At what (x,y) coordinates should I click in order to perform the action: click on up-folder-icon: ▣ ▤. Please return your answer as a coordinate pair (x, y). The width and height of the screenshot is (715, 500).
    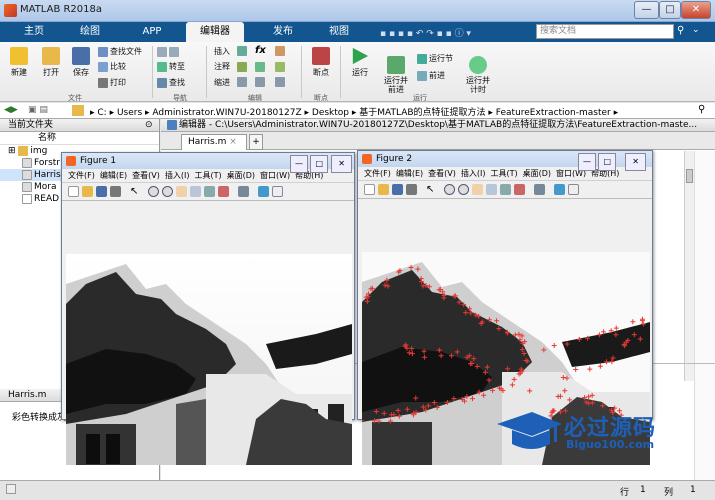
    Looking at the image, I should click on (38, 110).